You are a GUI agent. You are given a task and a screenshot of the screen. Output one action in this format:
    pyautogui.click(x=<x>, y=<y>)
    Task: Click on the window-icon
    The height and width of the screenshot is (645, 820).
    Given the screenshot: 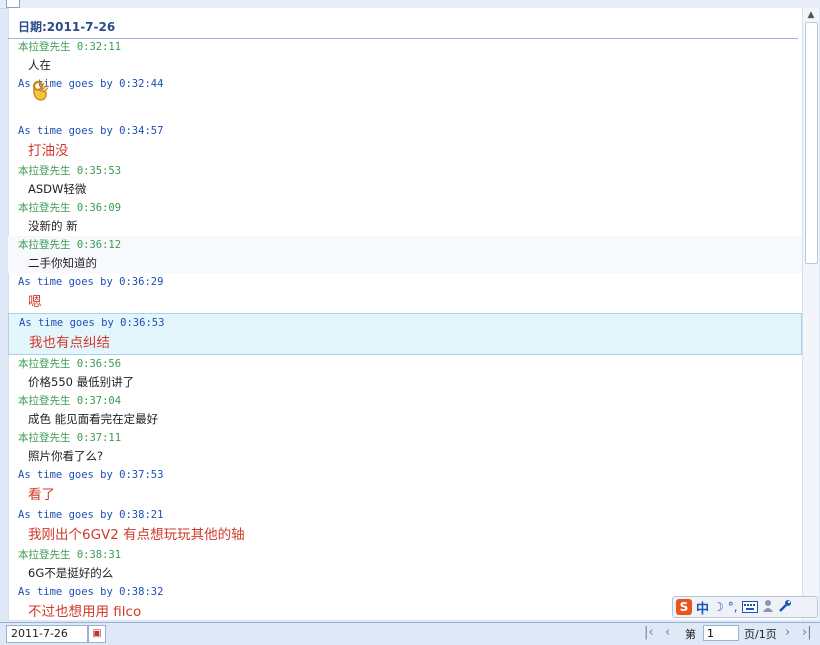 What is the action you would take?
    pyautogui.click(x=13, y=4)
    